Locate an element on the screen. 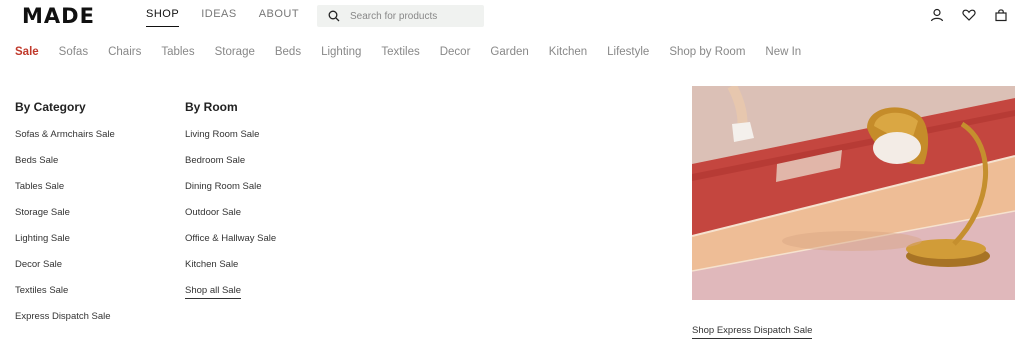 This screenshot has height=353, width=1024. menu-list-item: Kitchen Sale is located at coordinates (230, 272).